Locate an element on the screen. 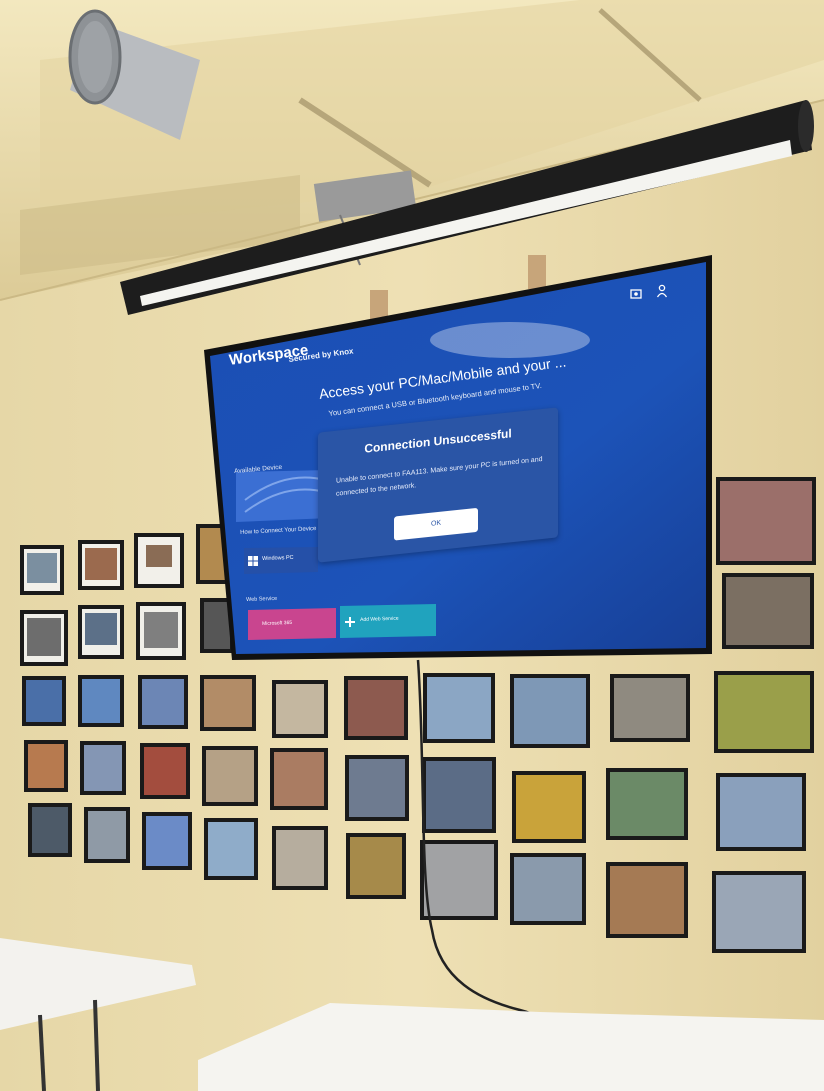 The height and width of the screenshot is (1091, 824). ok-button: OK is located at coordinates (436, 524).